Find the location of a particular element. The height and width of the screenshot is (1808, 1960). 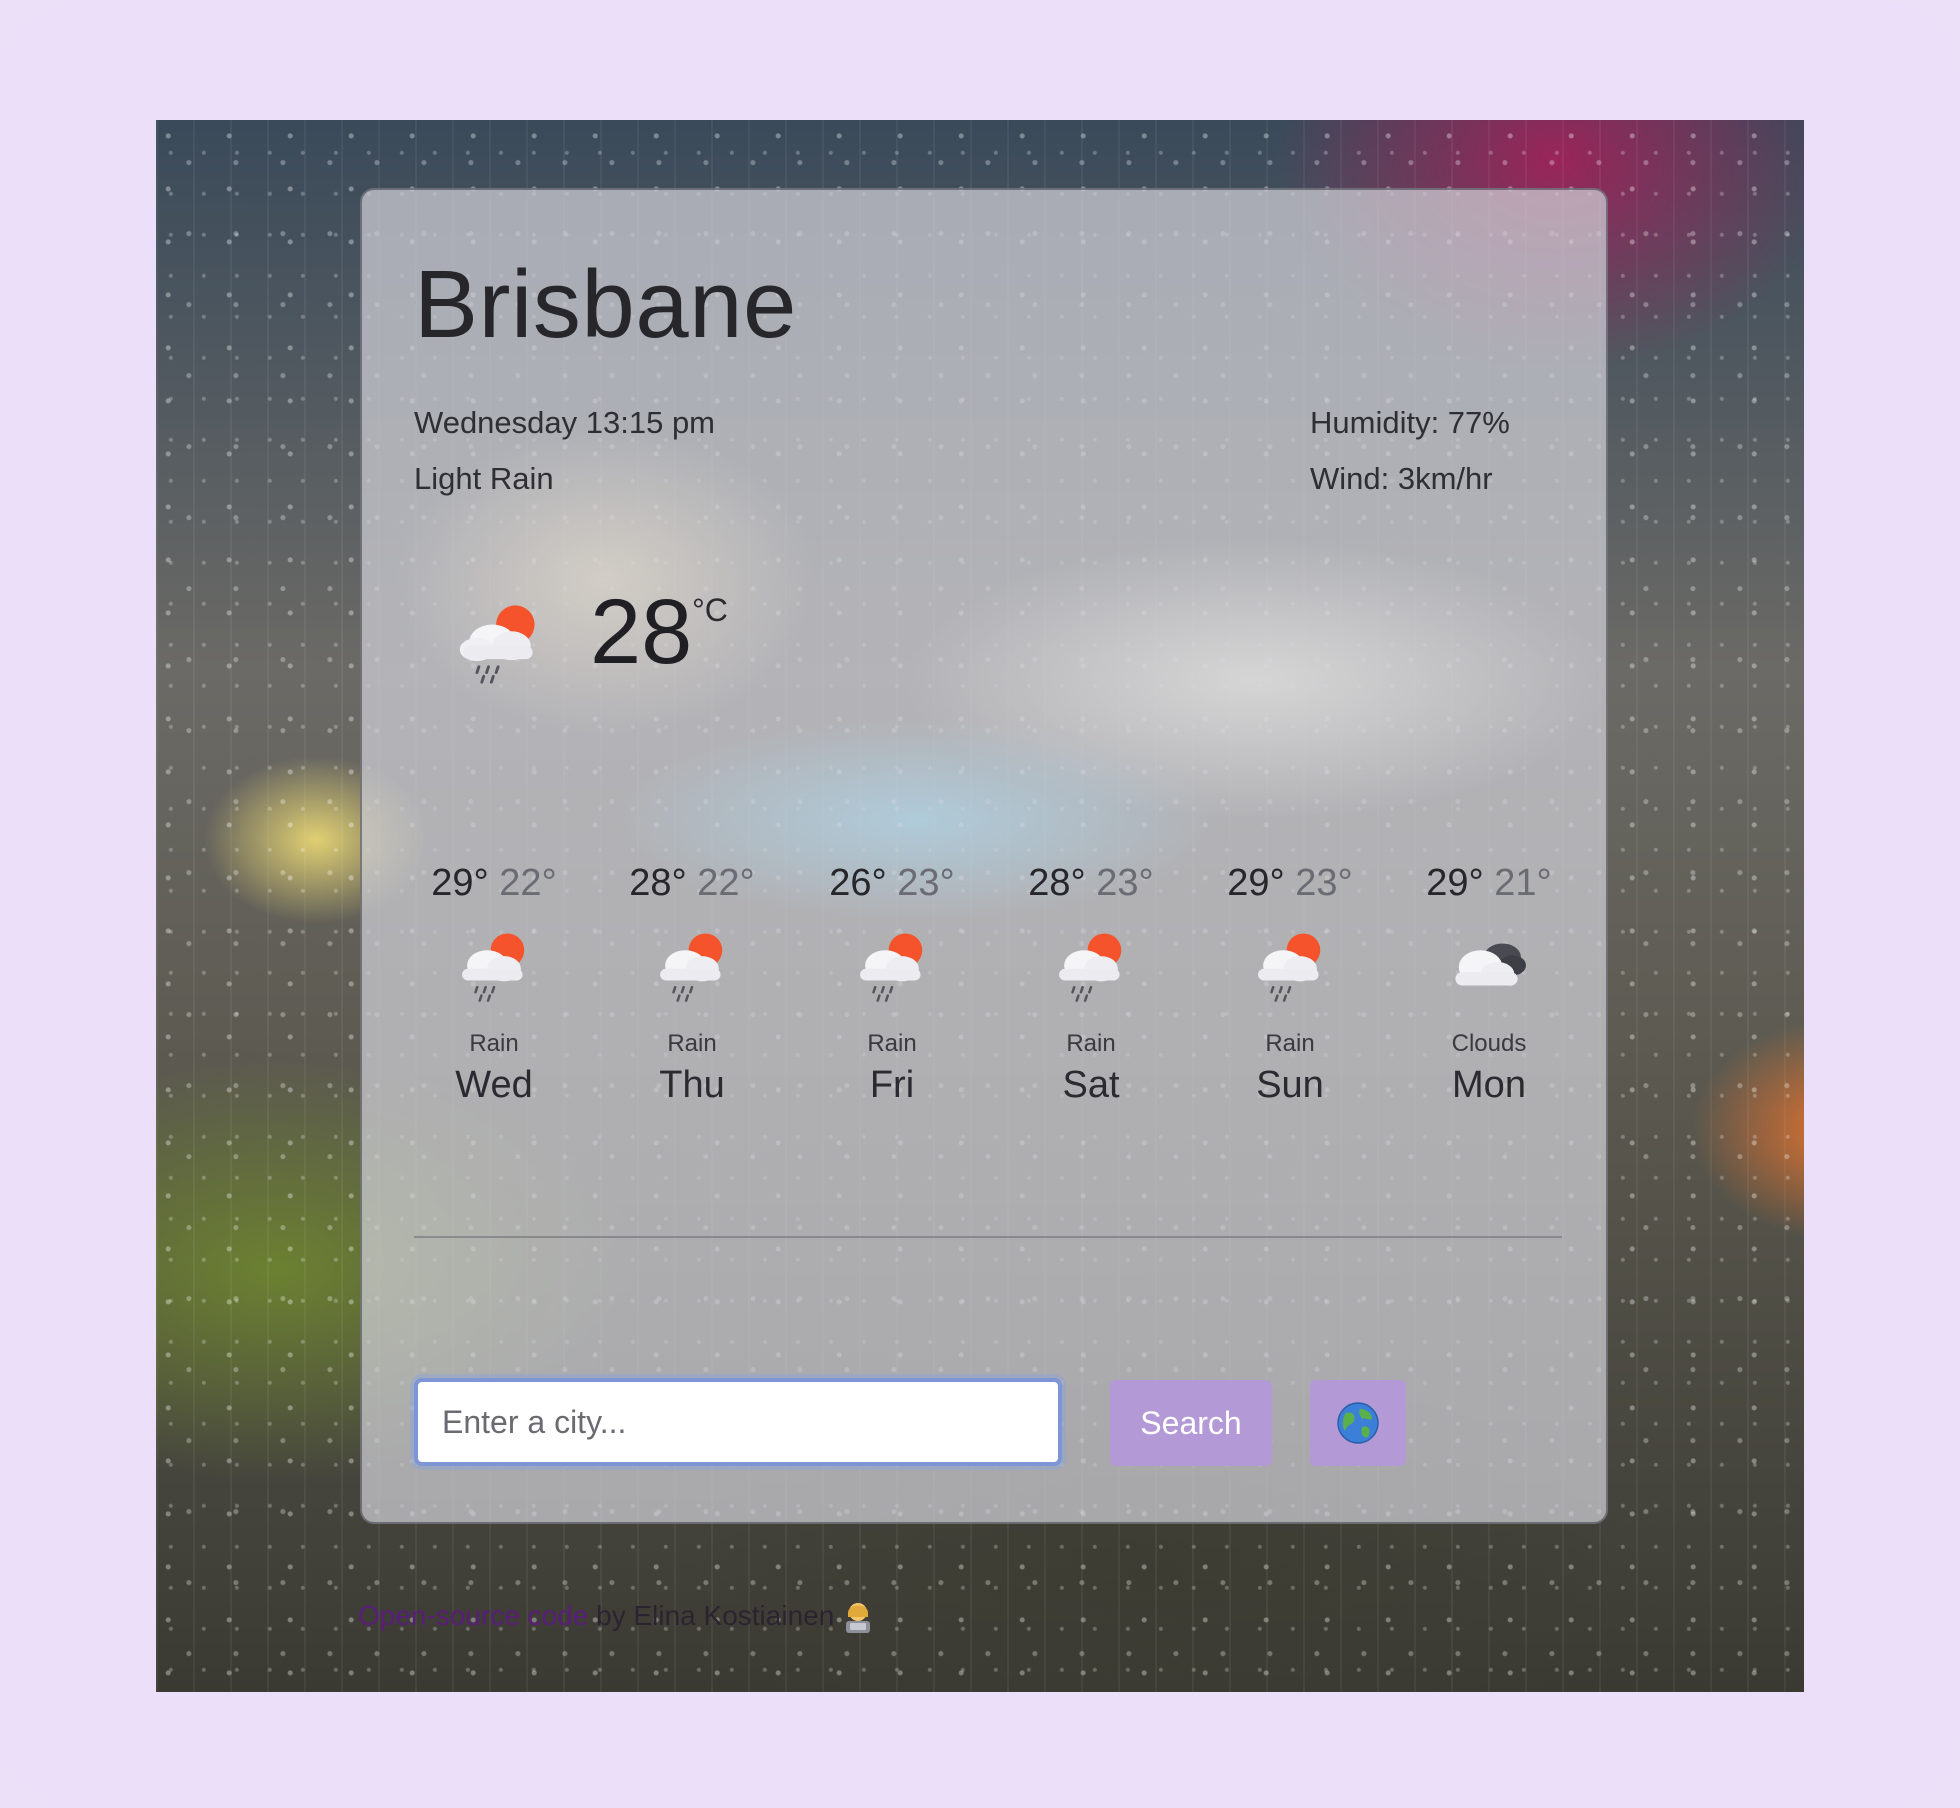

search-button: Search is located at coordinates (1191, 1423).